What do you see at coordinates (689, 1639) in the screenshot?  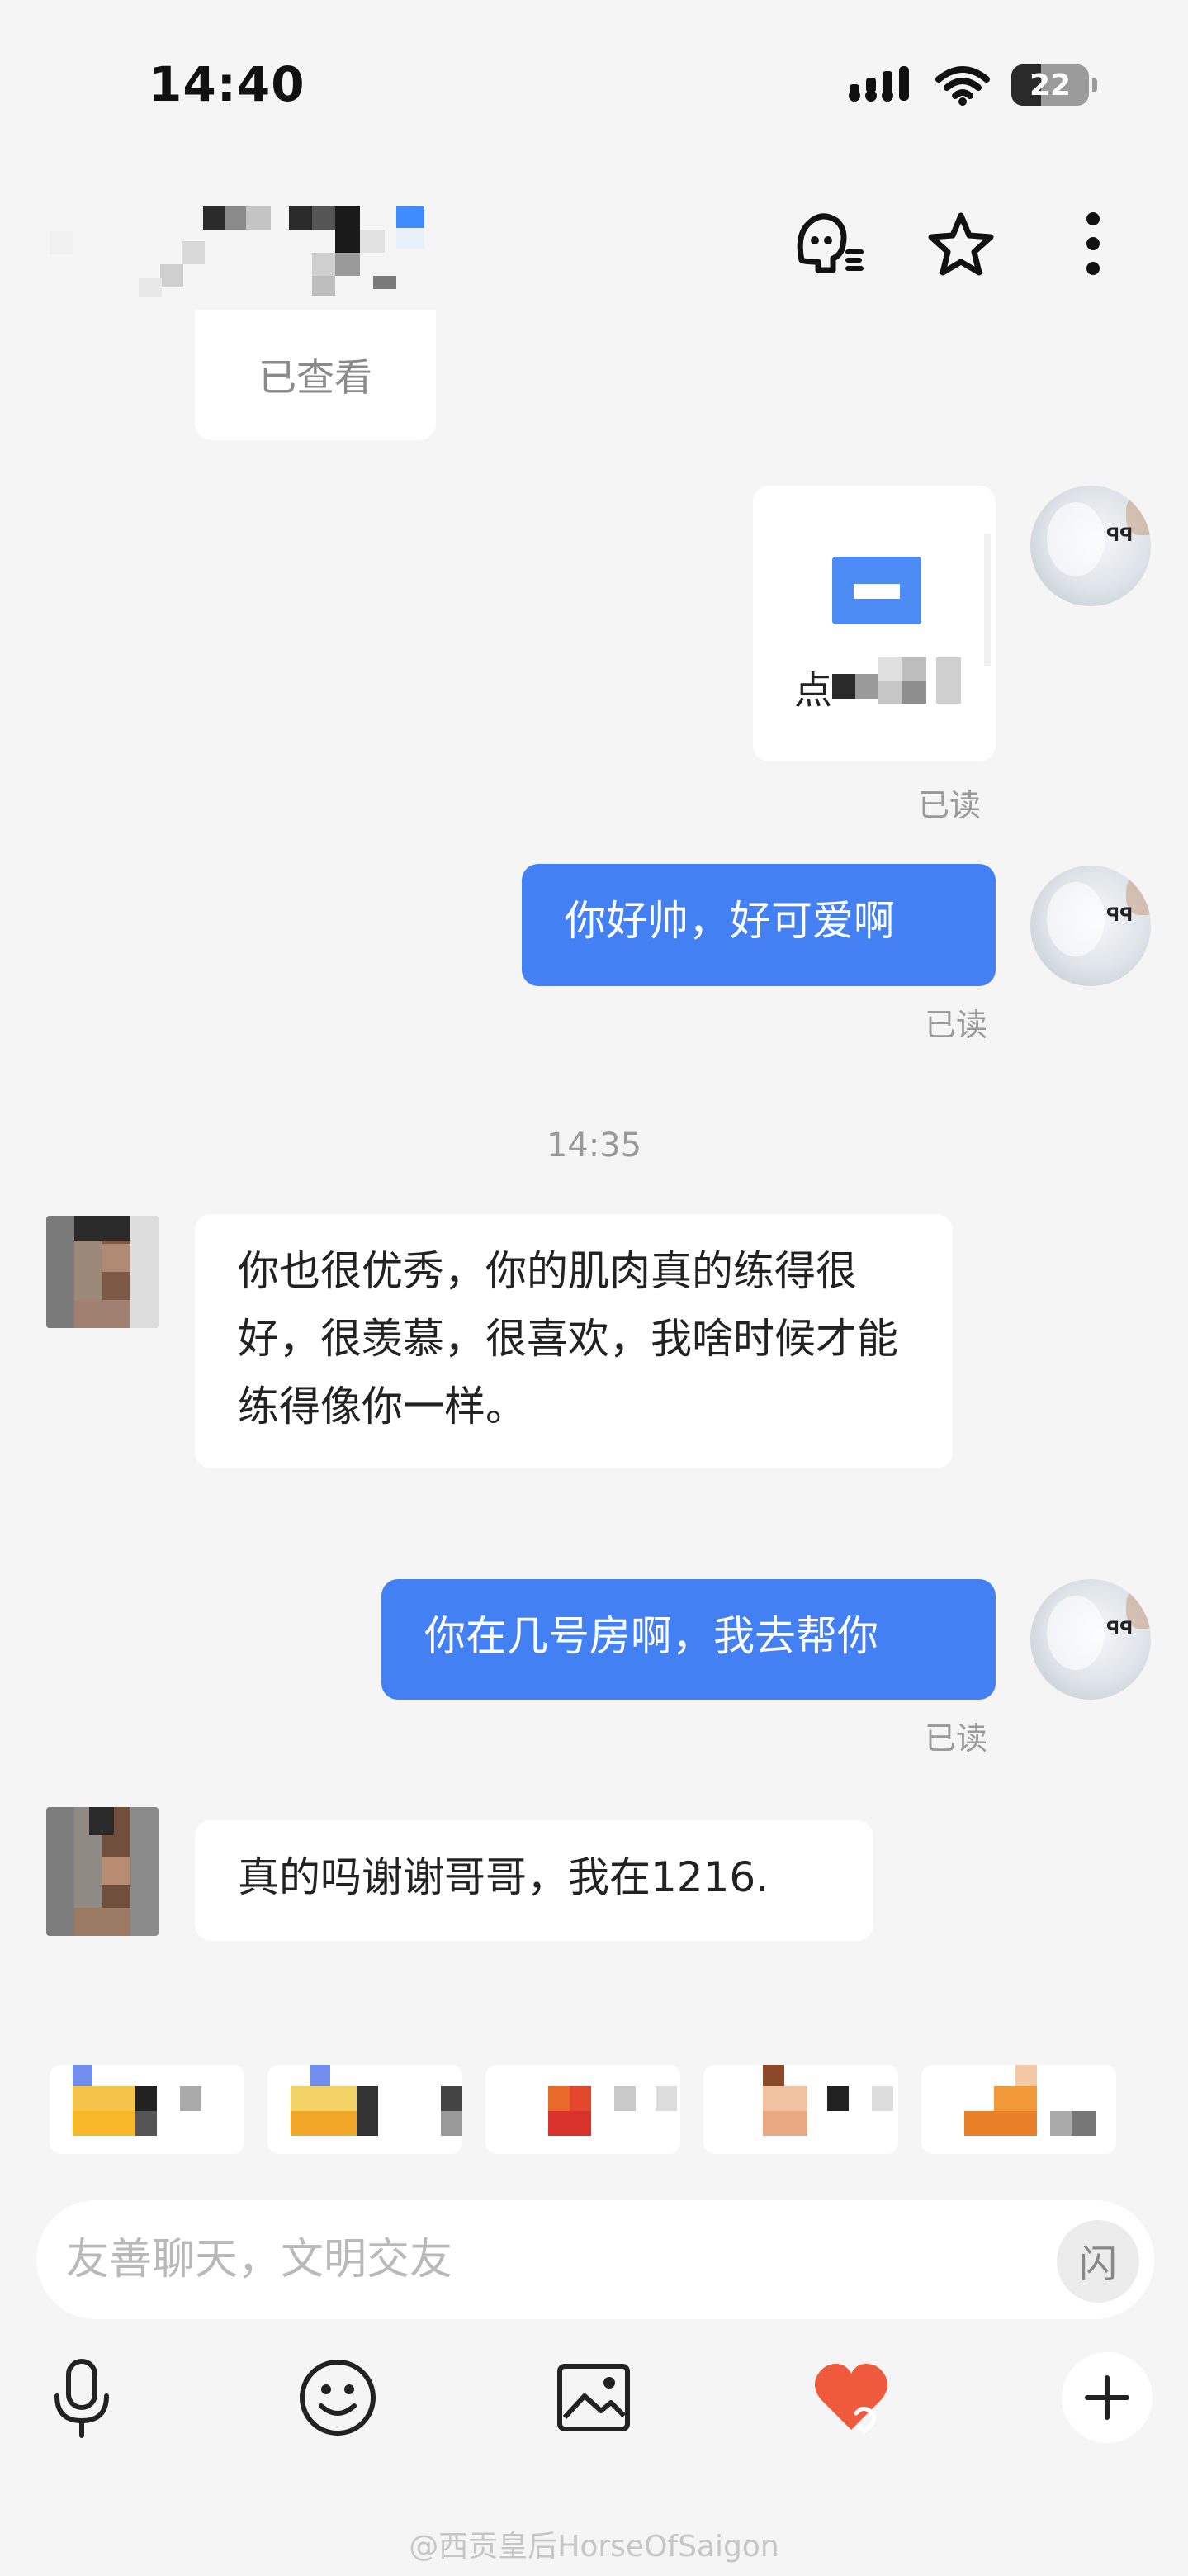 I see `outgoing-message-bubble: 你在几号房啊，我去帮你` at bounding box center [689, 1639].